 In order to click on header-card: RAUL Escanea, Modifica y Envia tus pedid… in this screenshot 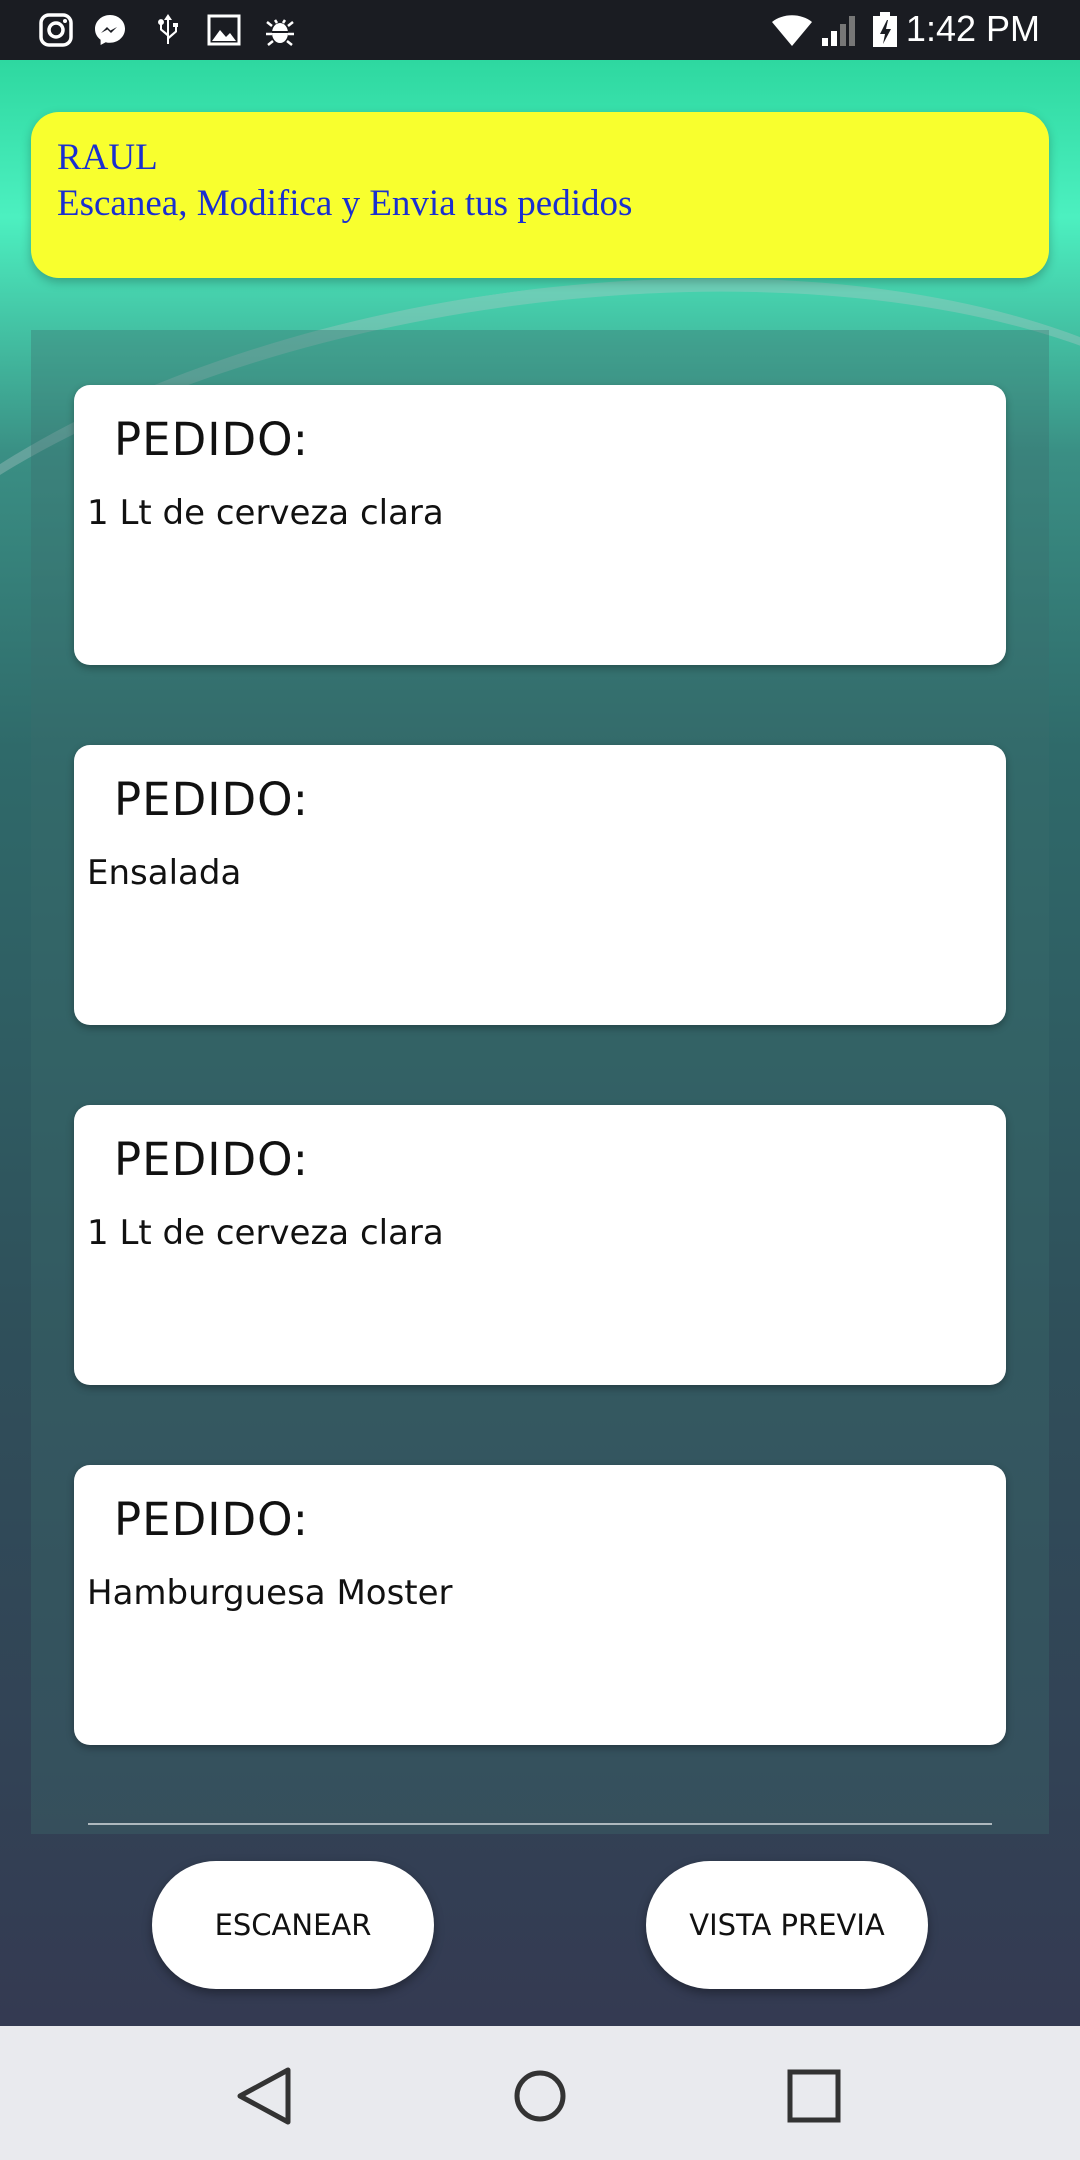, I will do `click(540, 195)`.